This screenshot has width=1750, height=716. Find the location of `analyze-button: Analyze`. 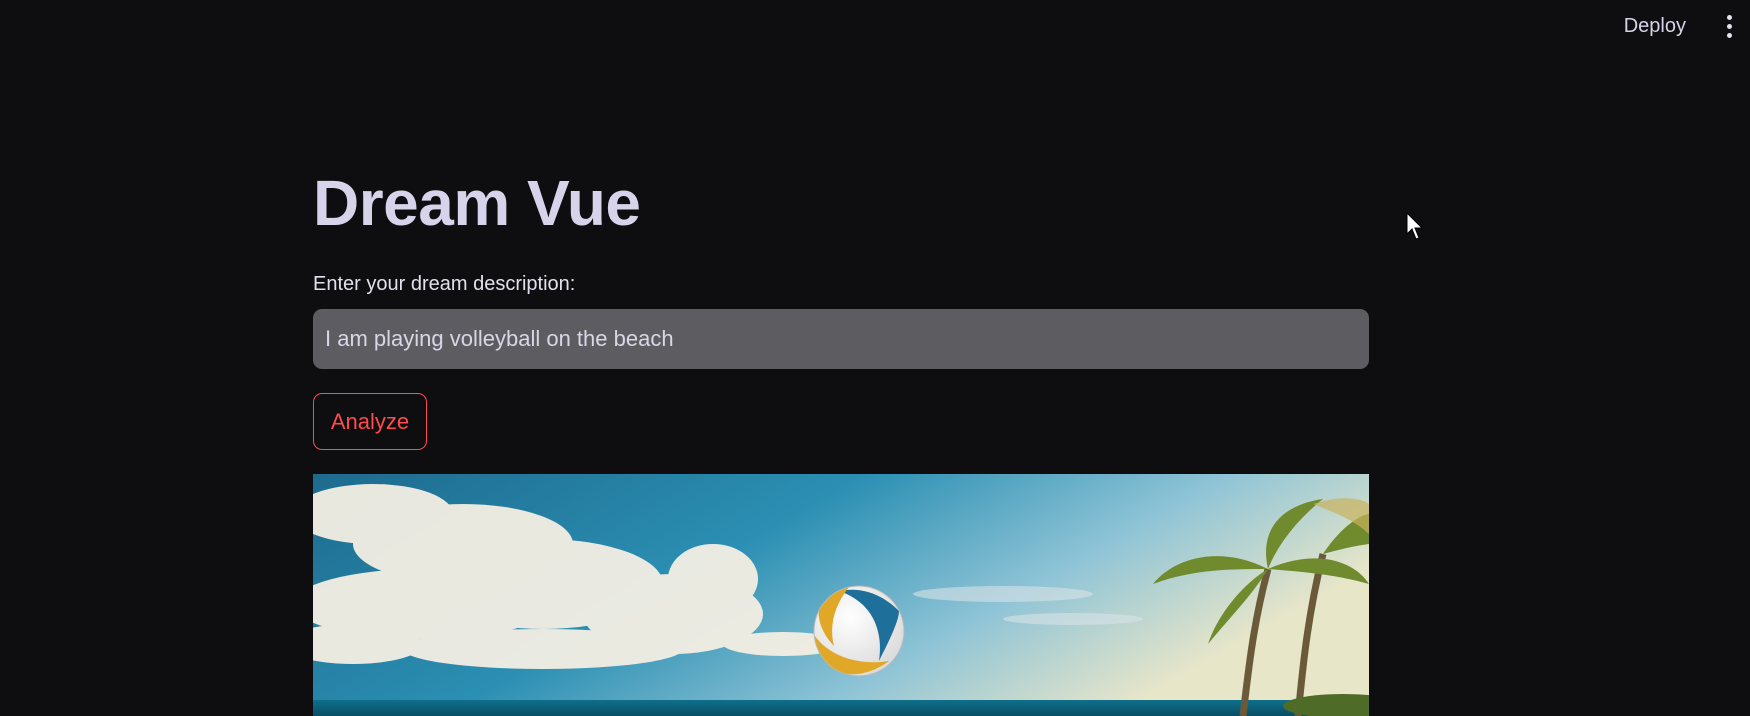

analyze-button: Analyze is located at coordinates (370, 421).